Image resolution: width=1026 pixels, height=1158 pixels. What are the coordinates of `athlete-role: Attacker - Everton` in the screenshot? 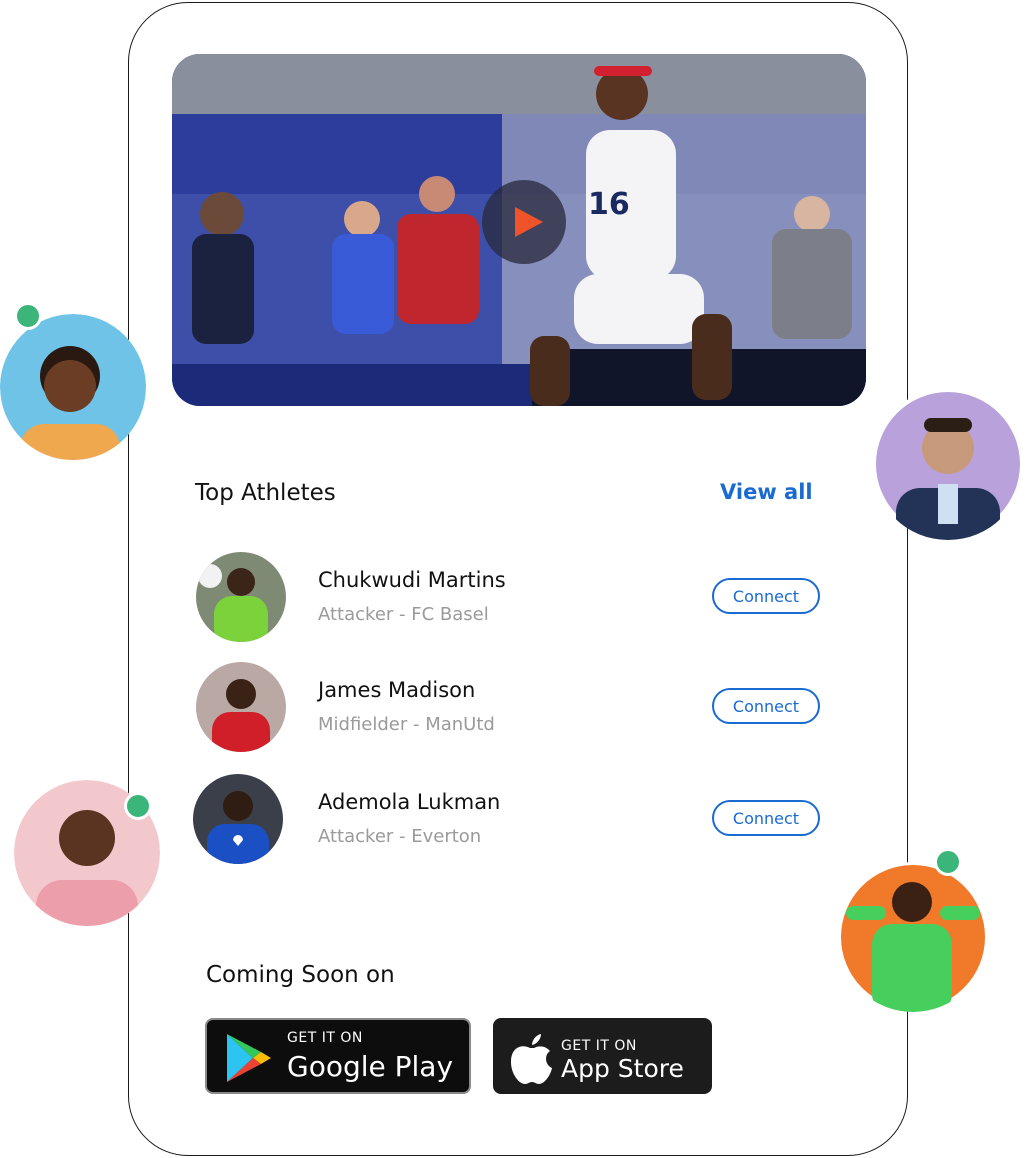 It's located at (400, 836).